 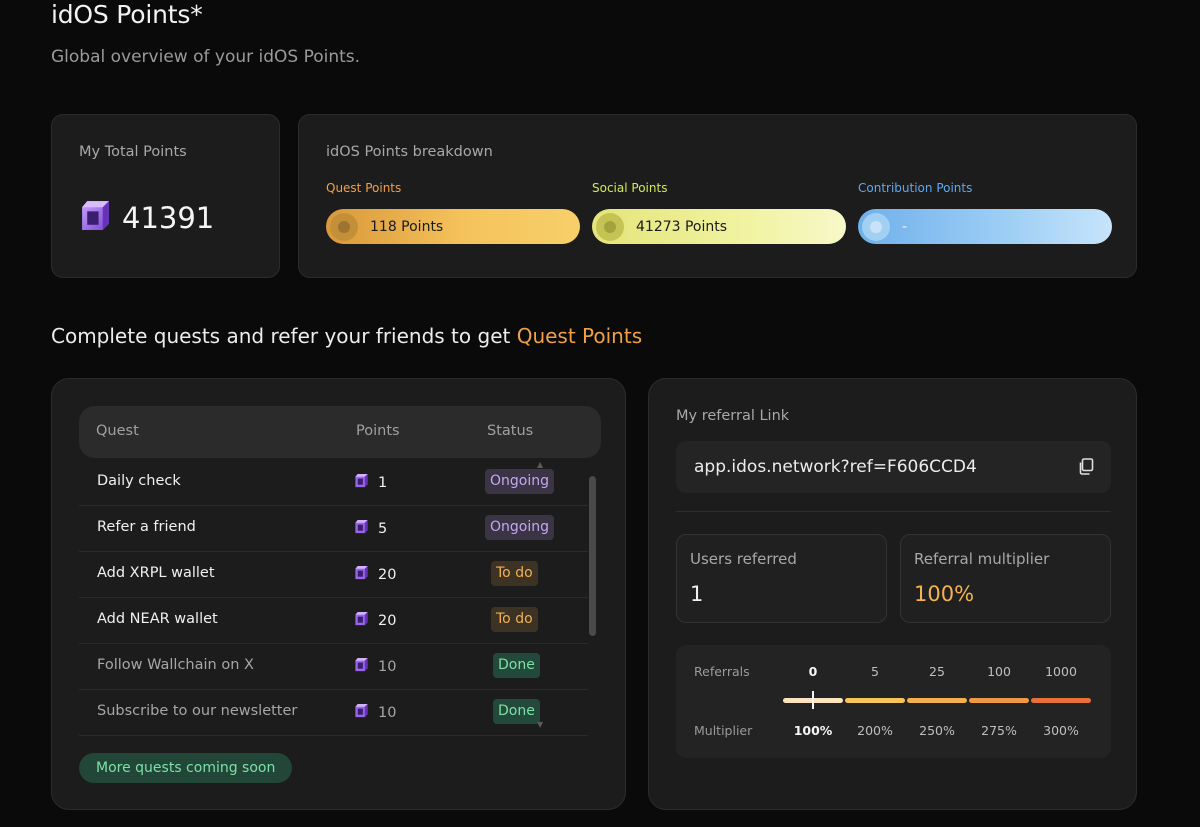 I want to click on contribution-points-item: Contribution Points -, so click(x=985, y=212).